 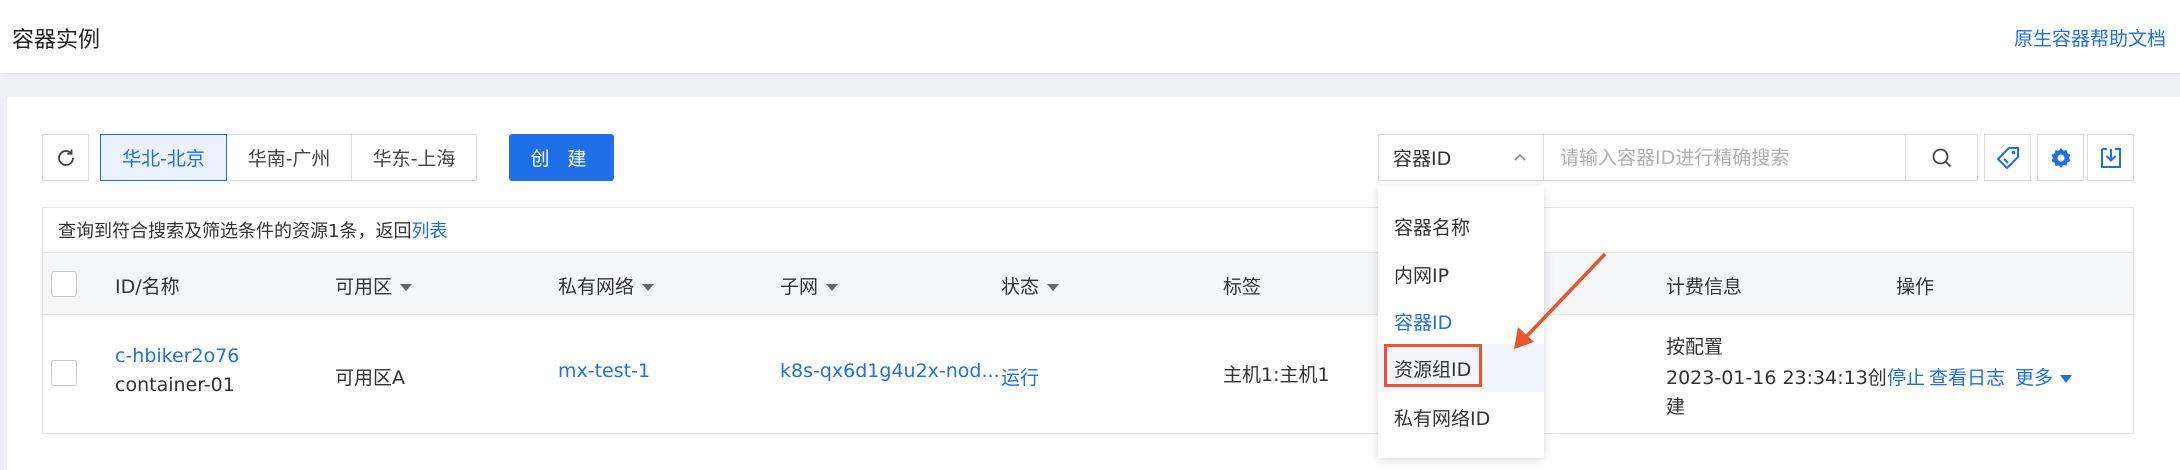 What do you see at coordinates (1461, 157) in the screenshot?
I see `search-field-select: 容器ID` at bounding box center [1461, 157].